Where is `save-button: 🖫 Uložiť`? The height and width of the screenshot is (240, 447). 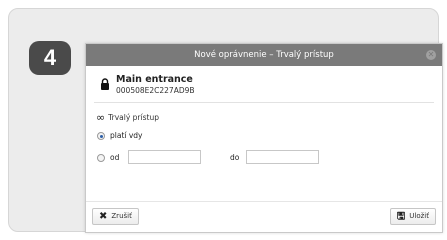
save-button: 🖫 Uložiť is located at coordinates (412, 216).